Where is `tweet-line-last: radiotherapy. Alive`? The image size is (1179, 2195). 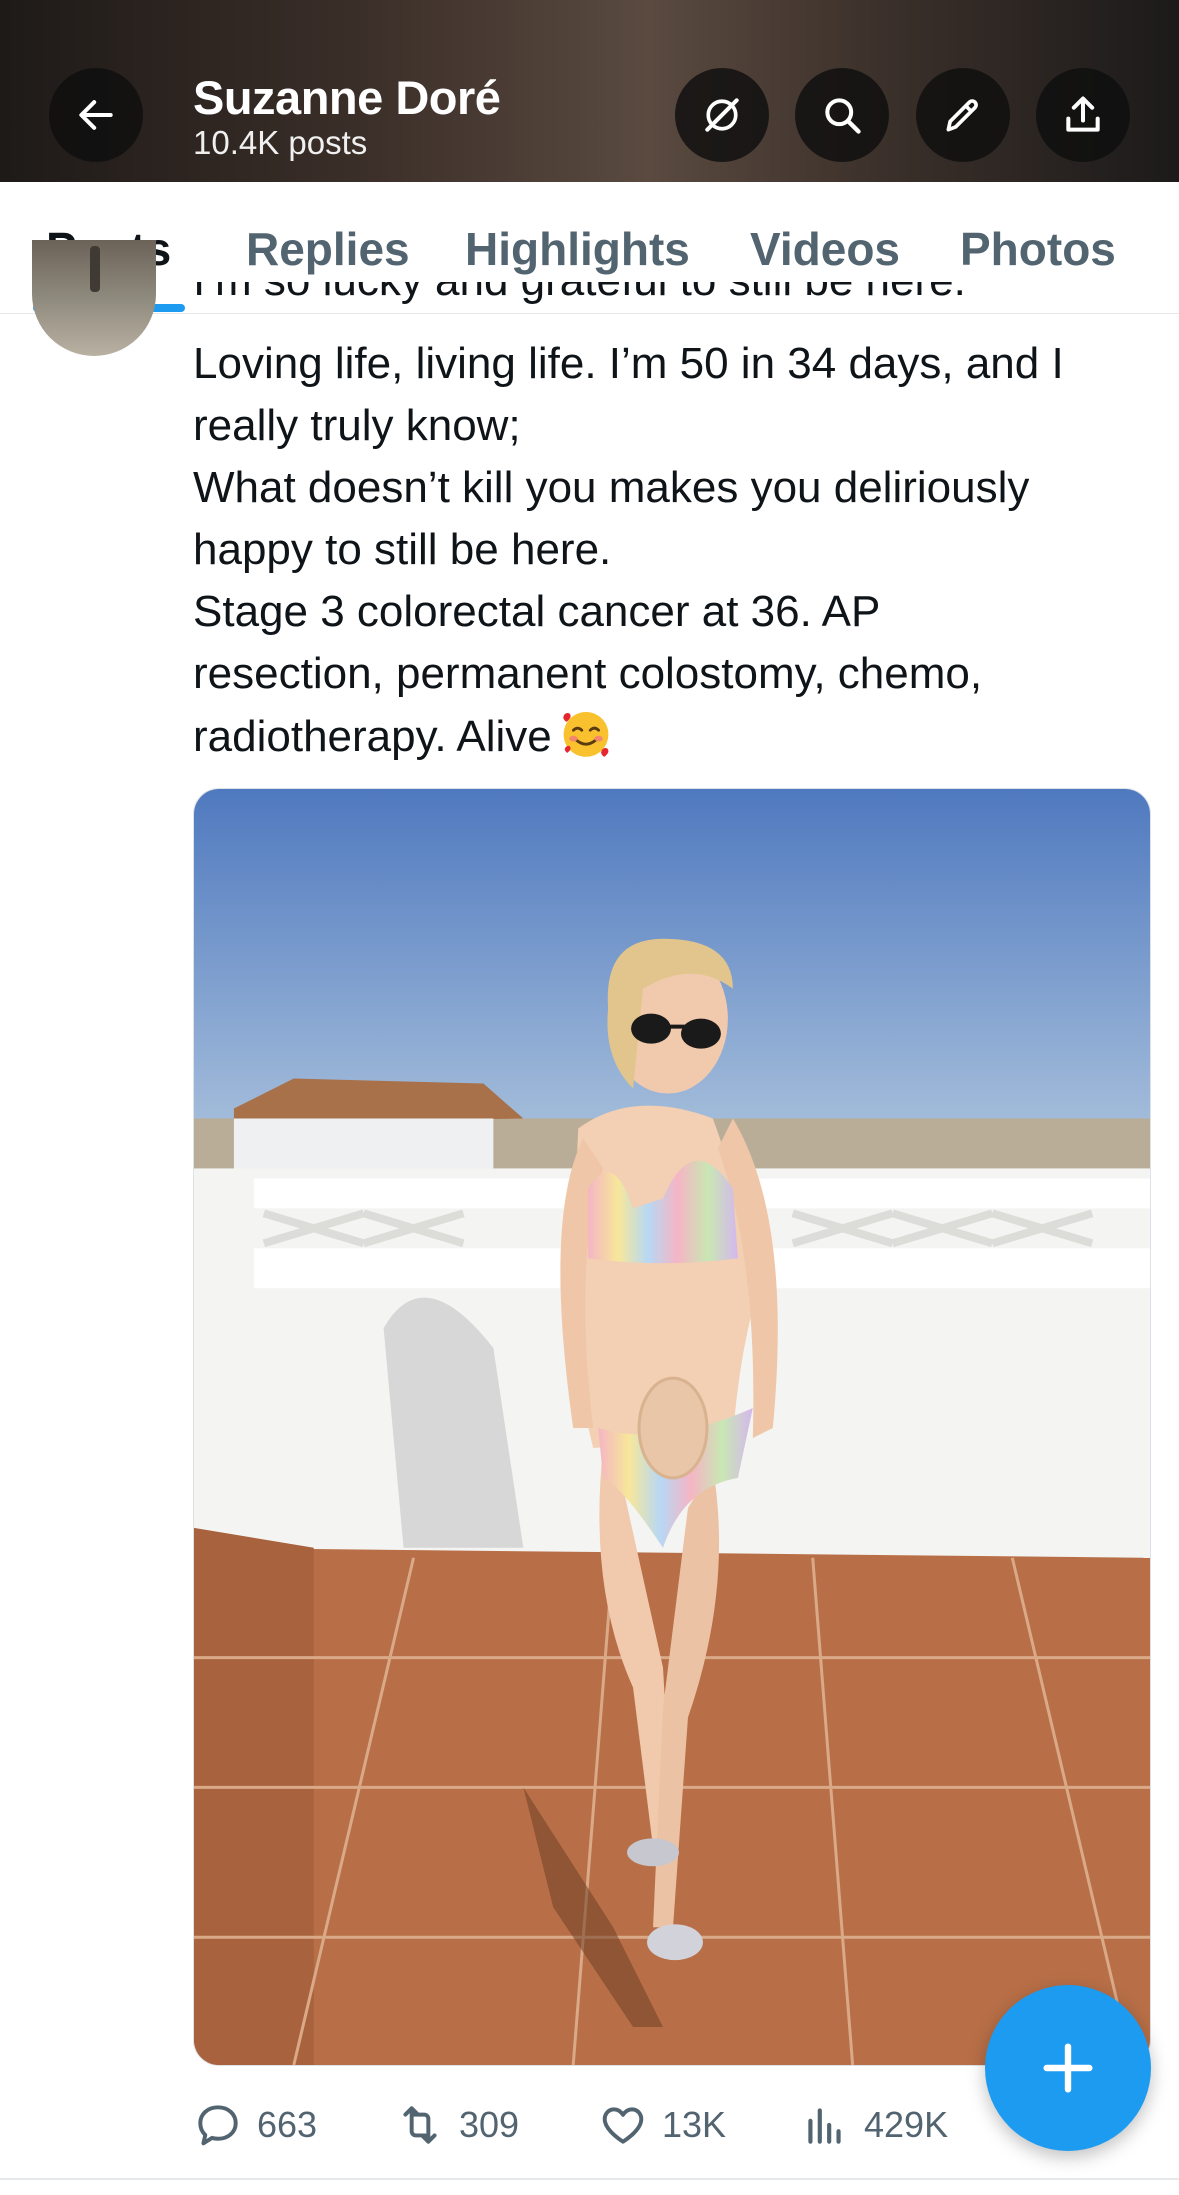
tweet-line-last: radiotherapy. Alive is located at coordinates (673, 736).